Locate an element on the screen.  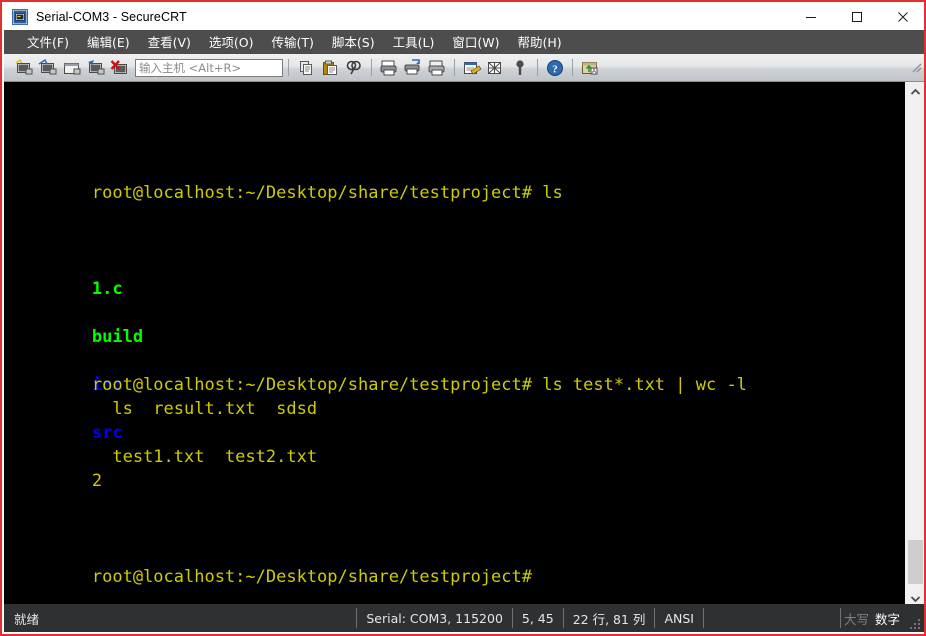
terminal-text: src is located at coordinates (107, 433).